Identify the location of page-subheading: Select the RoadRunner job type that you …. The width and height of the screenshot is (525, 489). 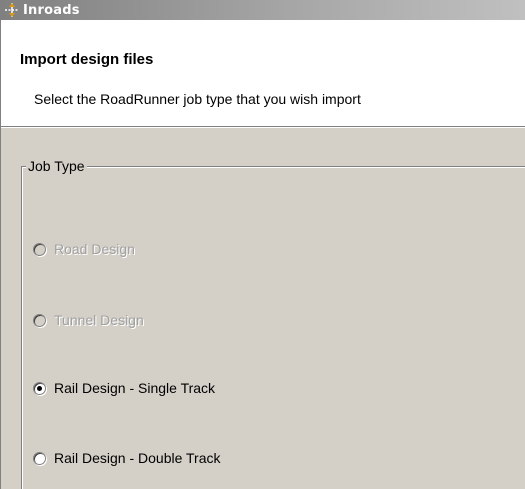
(197, 99).